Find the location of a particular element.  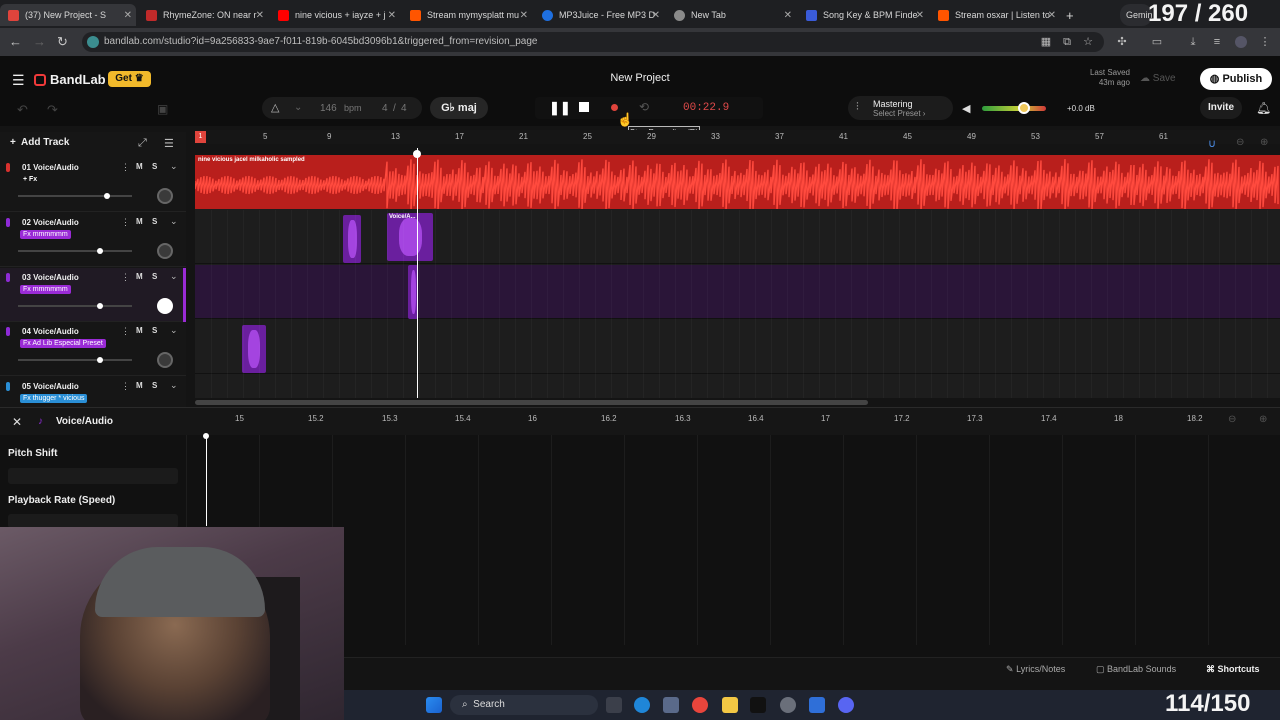

record-icon is located at coordinates (614, 107).